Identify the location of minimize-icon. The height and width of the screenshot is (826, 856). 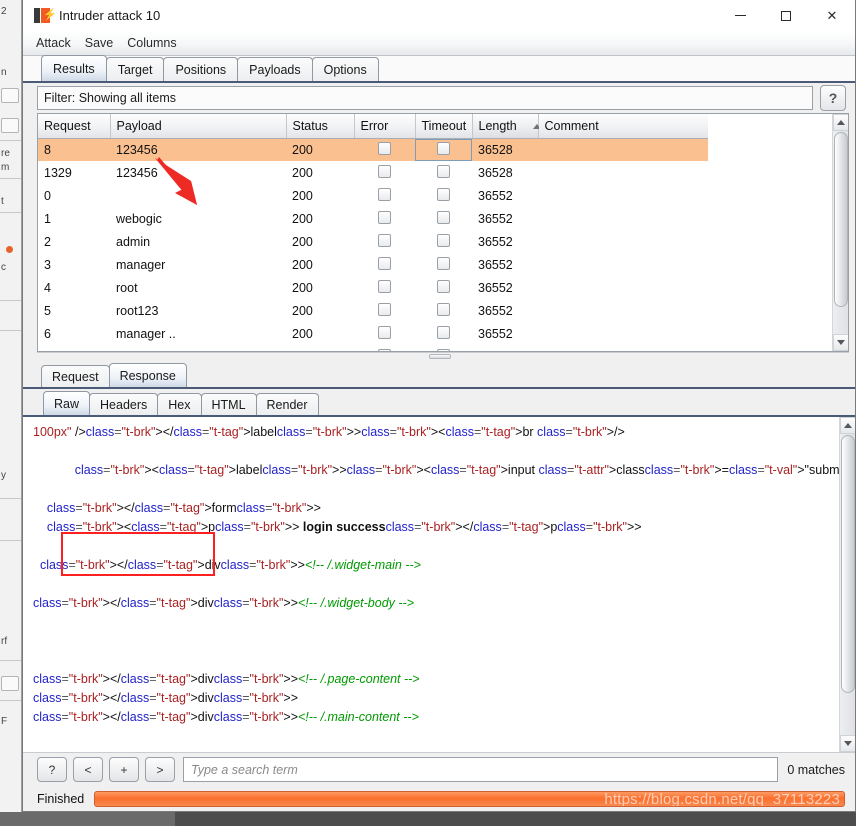
(740, 15).